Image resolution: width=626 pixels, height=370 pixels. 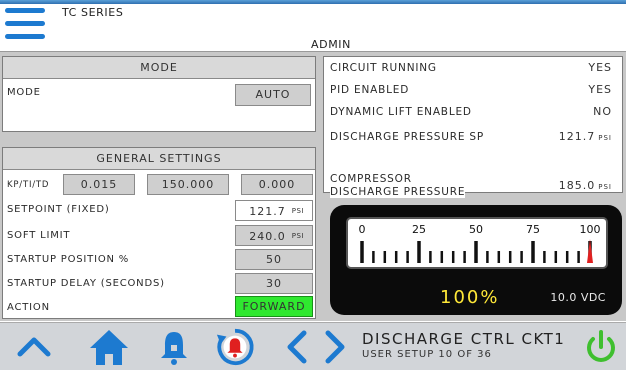 What do you see at coordinates (159, 94) in the screenshot?
I see `mode-panel: MODE MODE AUTO` at bounding box center [159, 94].